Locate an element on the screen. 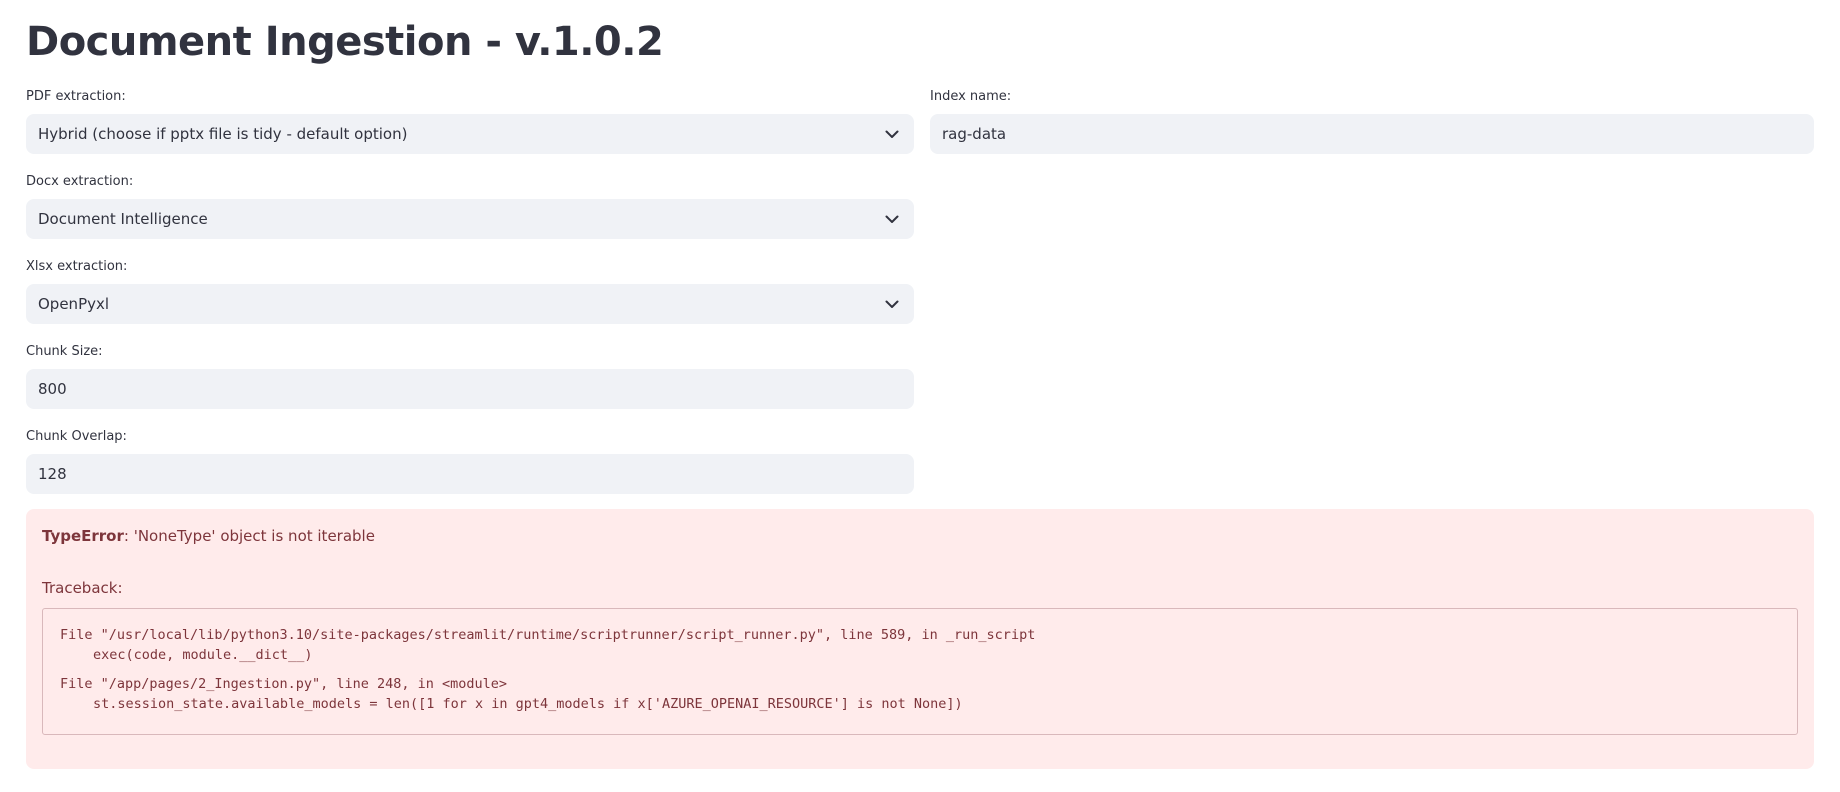 The height and width of the screenshot is (792, 1840). chunk-overlap-field: Chunk Overlap: is located at coordinates (470, 460).